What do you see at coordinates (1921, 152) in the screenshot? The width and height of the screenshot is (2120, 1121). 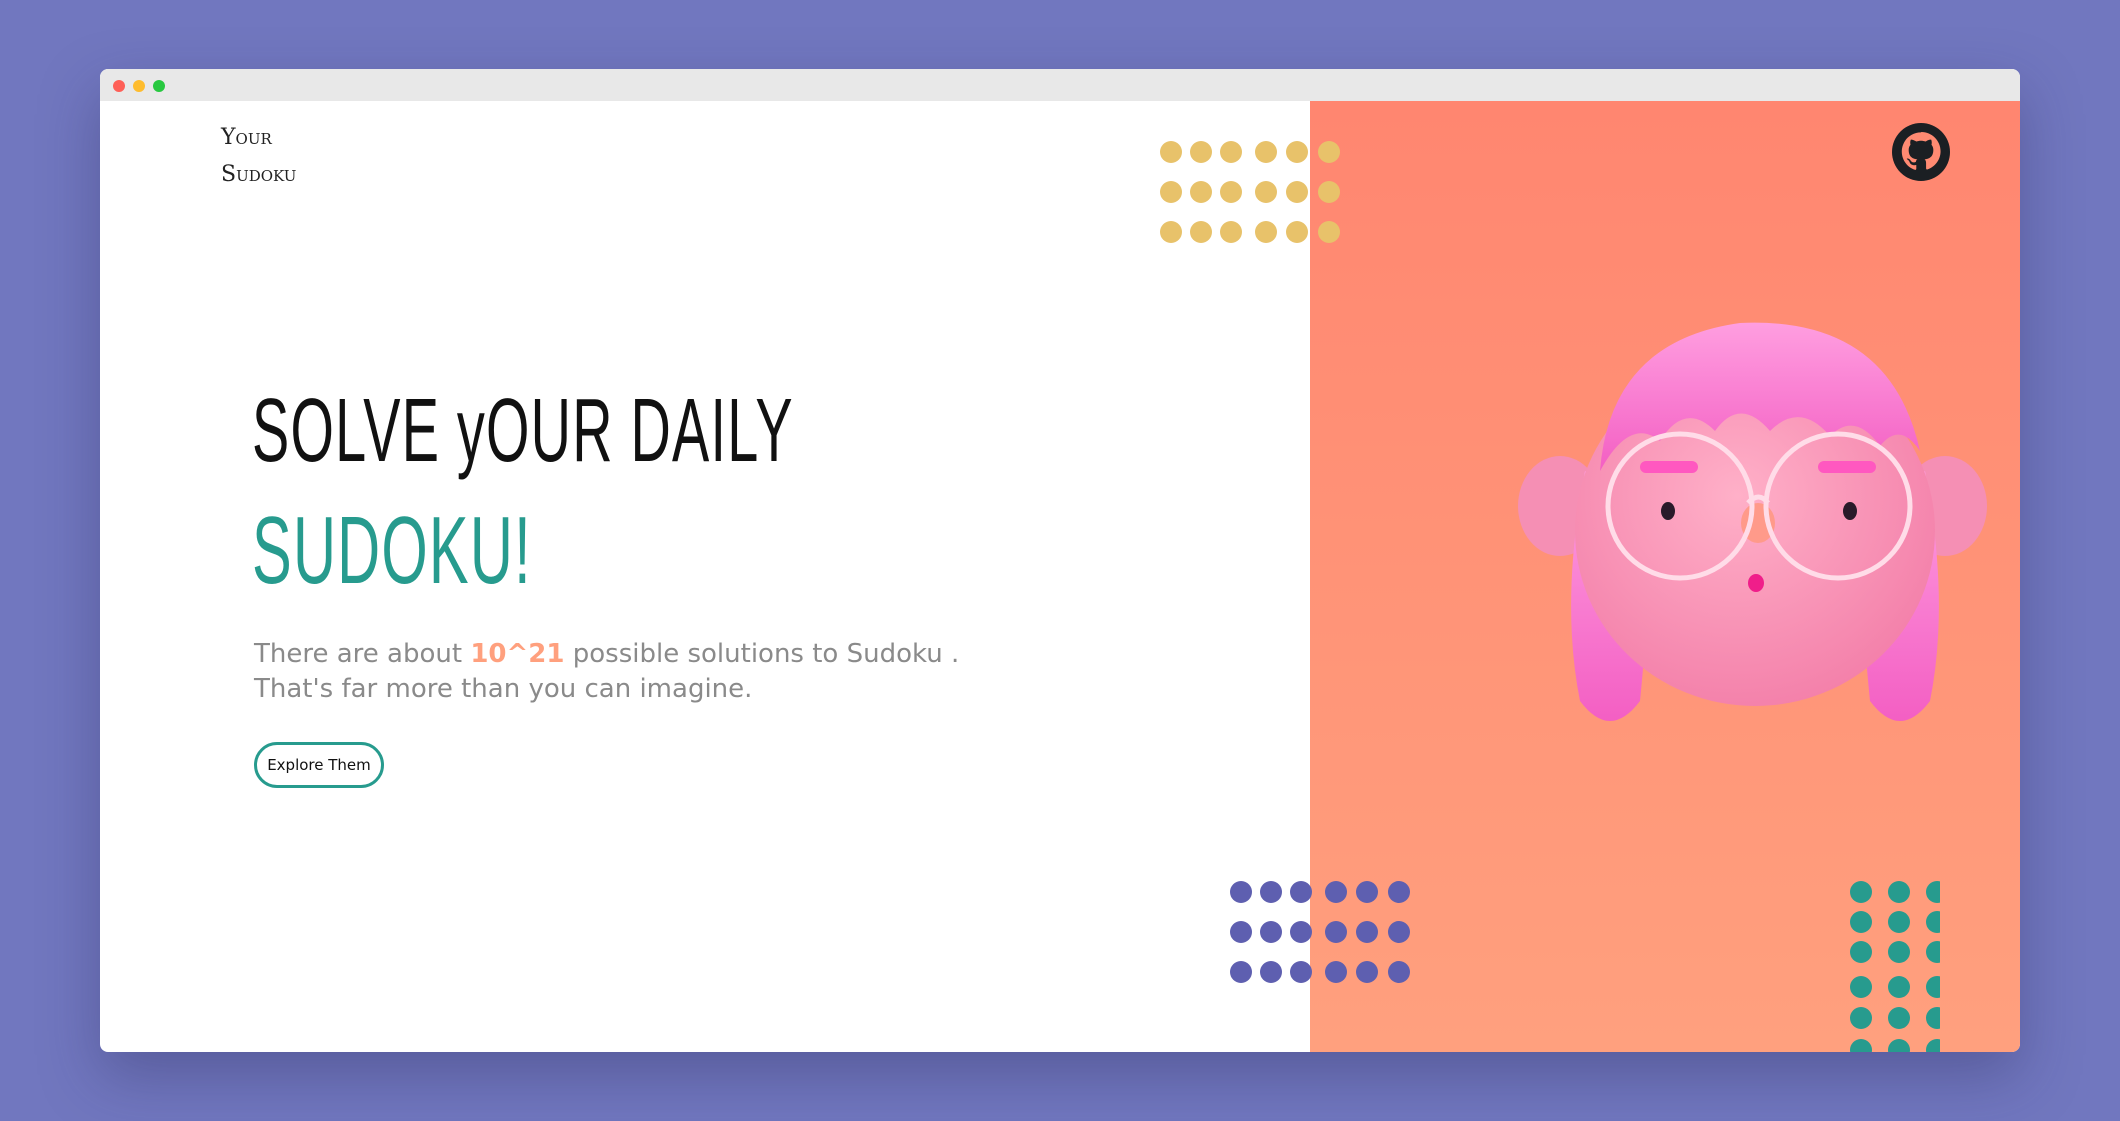 I see `github-icon` at bounding box center [1921, 152].